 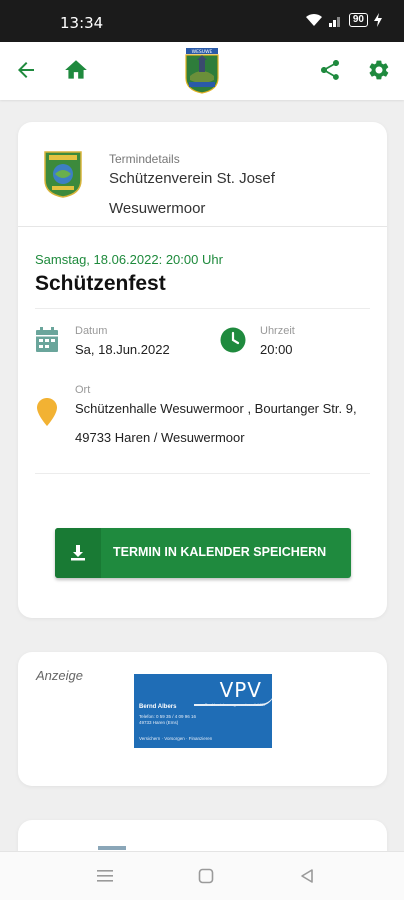 I want to click on signal-icon, so click(x=334, y=22).